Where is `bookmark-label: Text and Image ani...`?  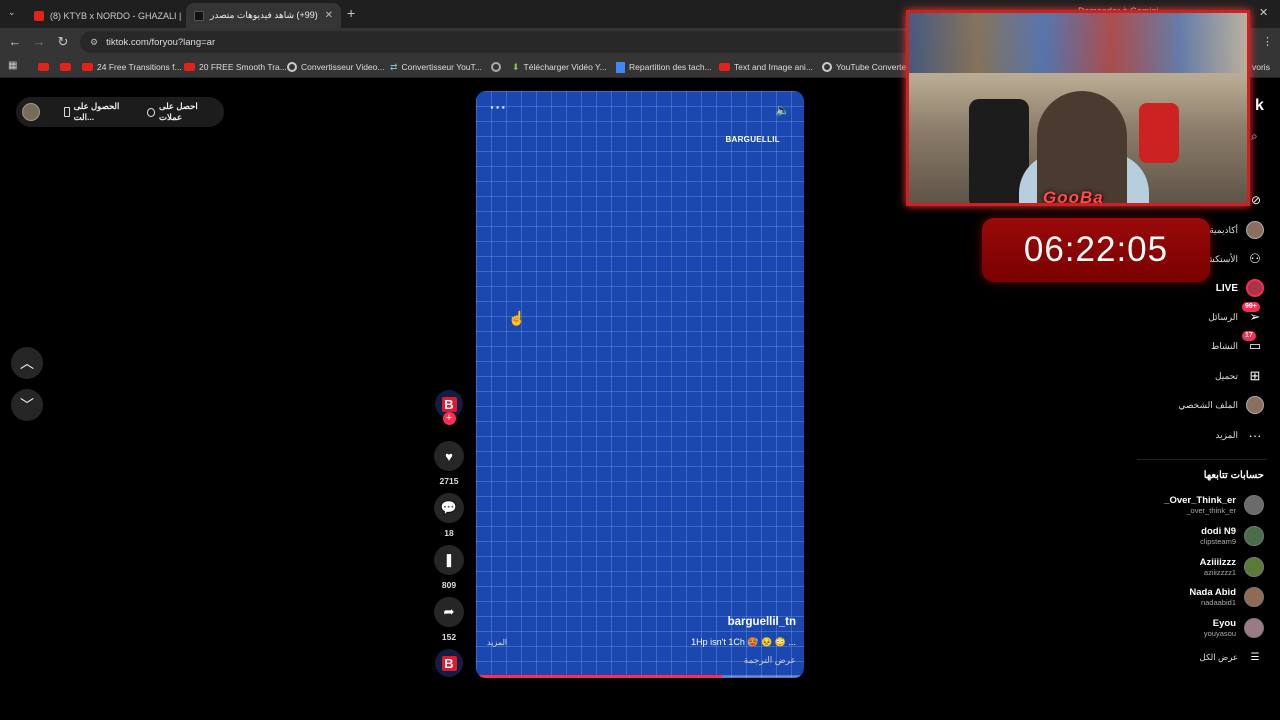 bookmark-label: Text and Image ani... is located at coordinates (773, 67).